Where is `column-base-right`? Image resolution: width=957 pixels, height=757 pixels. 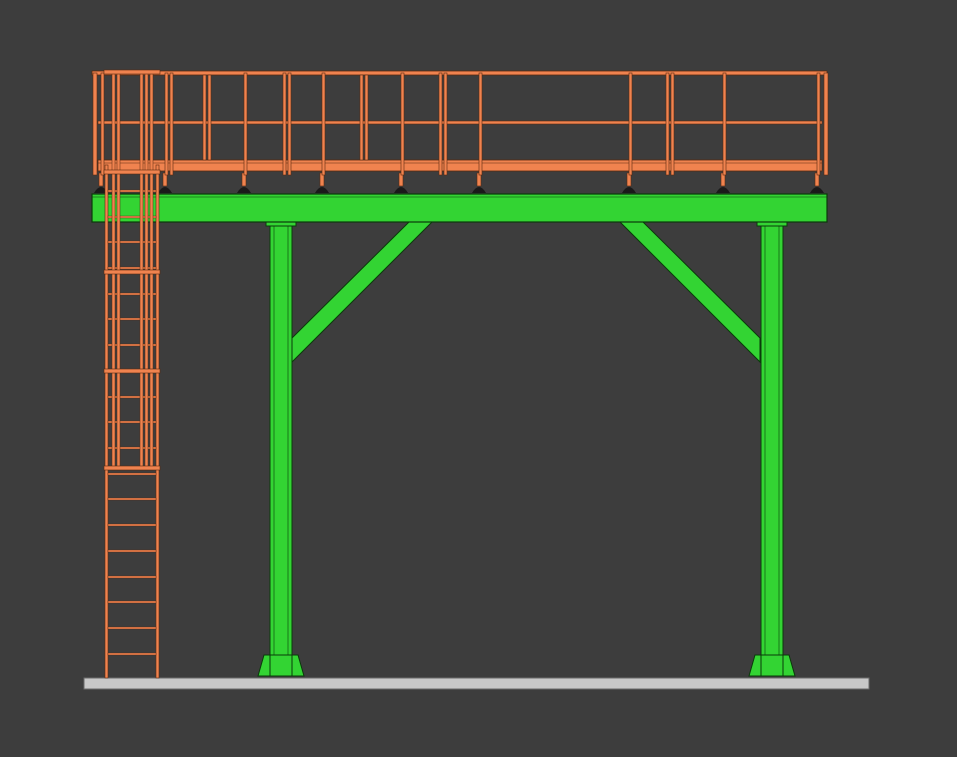
column-base-right is located at coordinates (772, 665).